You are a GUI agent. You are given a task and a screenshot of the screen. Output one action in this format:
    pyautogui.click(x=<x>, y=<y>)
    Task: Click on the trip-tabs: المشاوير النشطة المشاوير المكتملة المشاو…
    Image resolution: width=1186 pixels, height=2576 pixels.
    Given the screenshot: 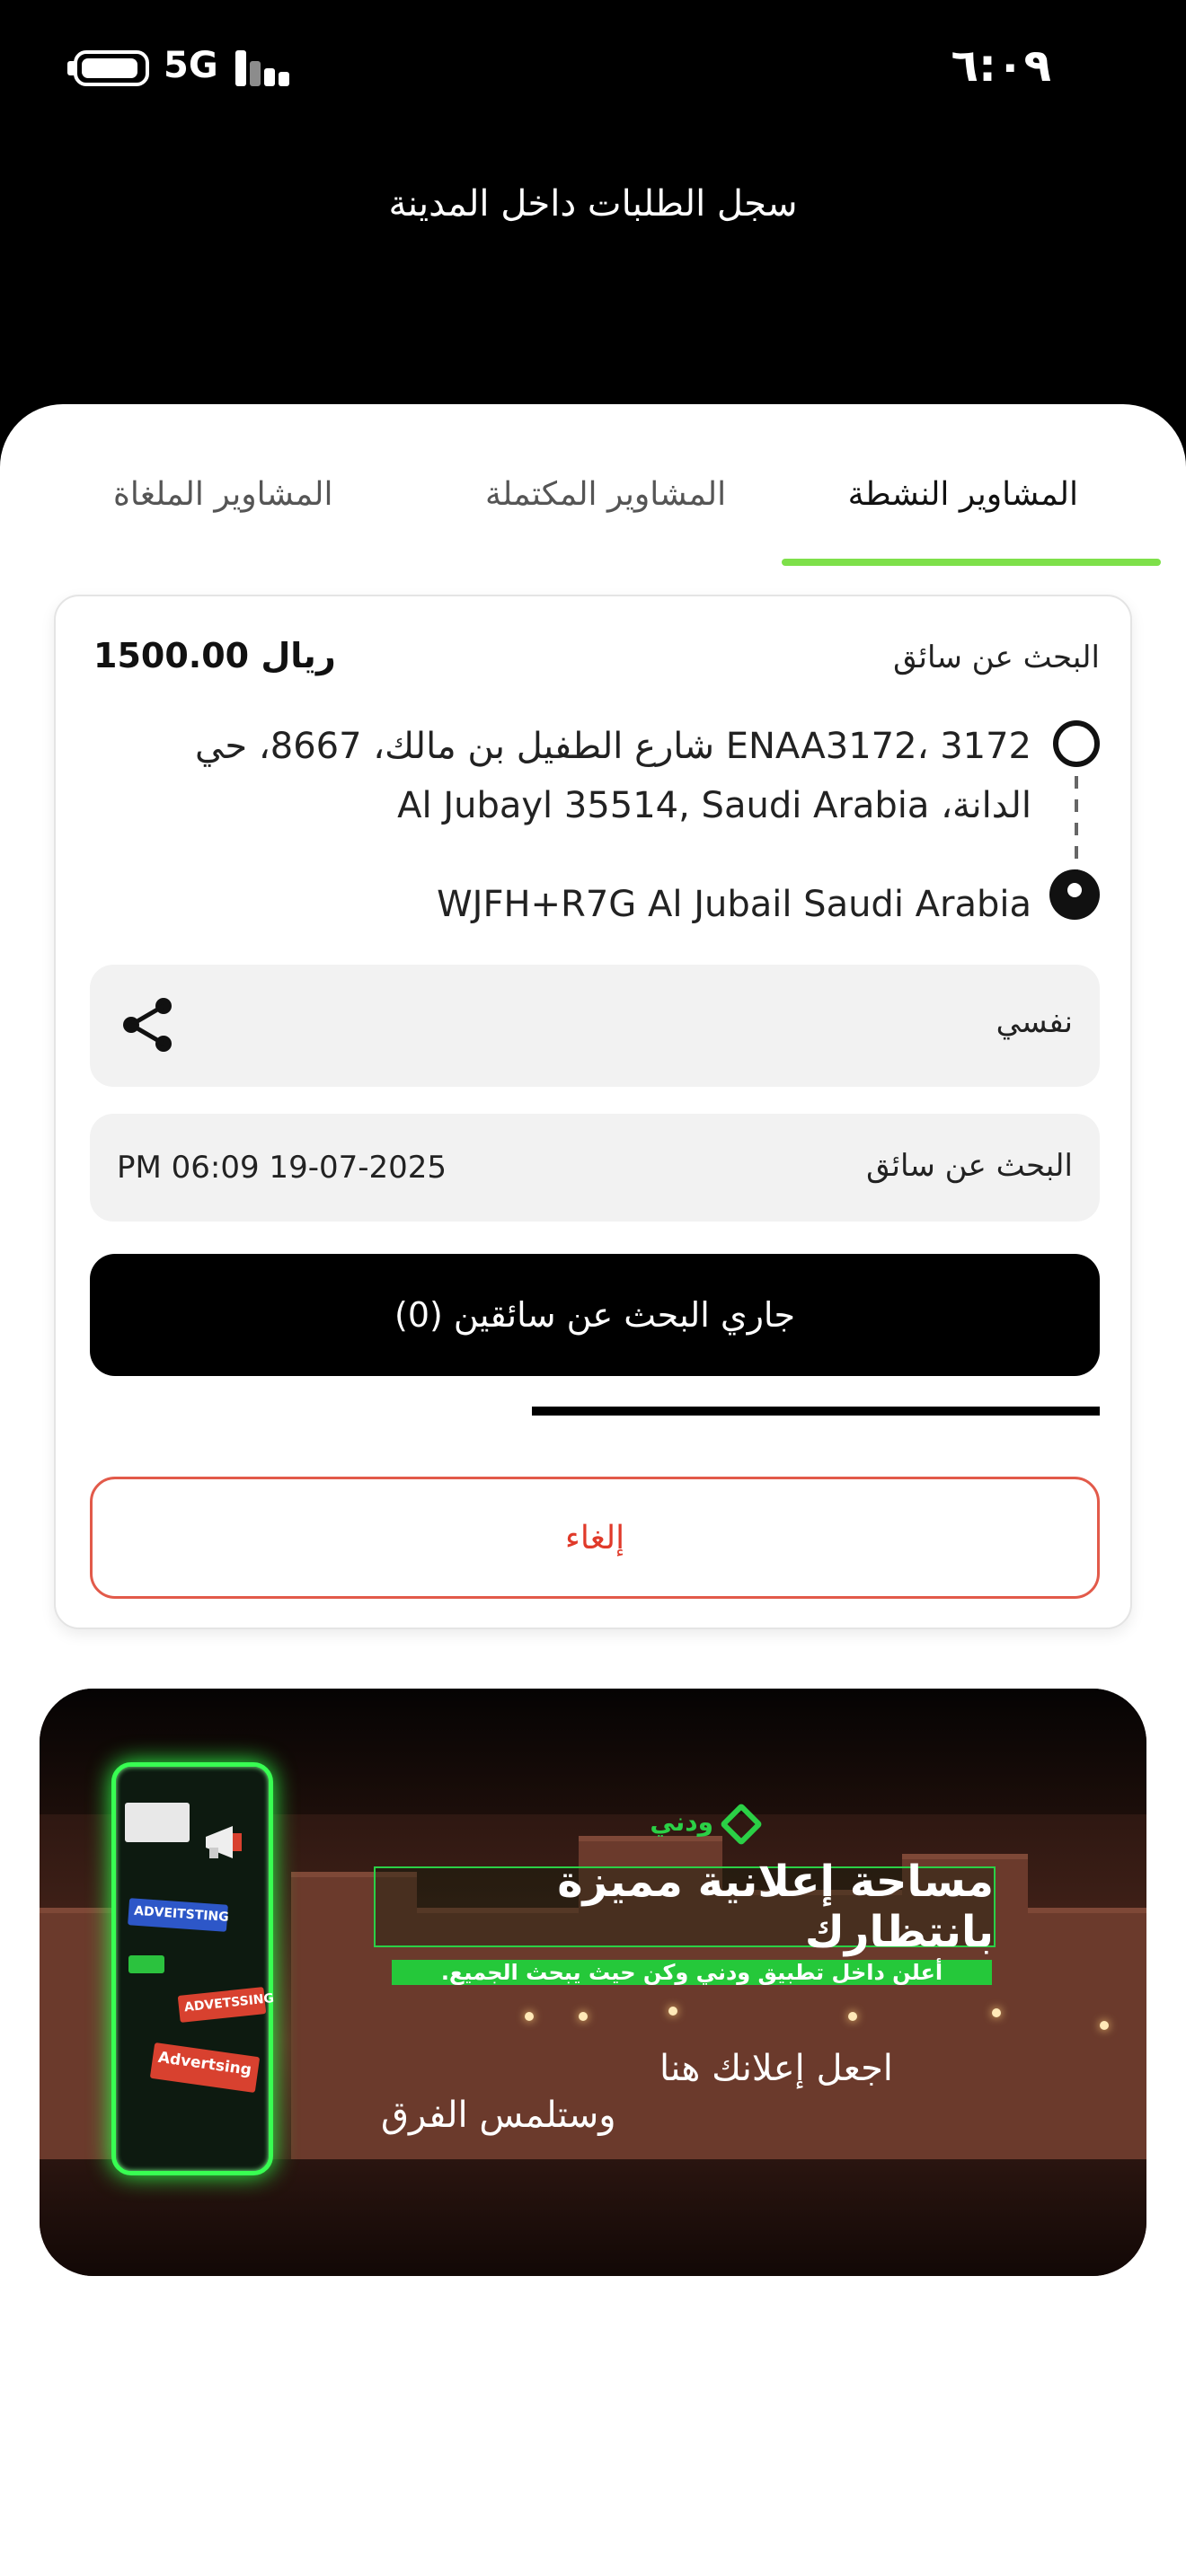 What is the action you would take?
    pyautogui.click(x=593, y=489)
    